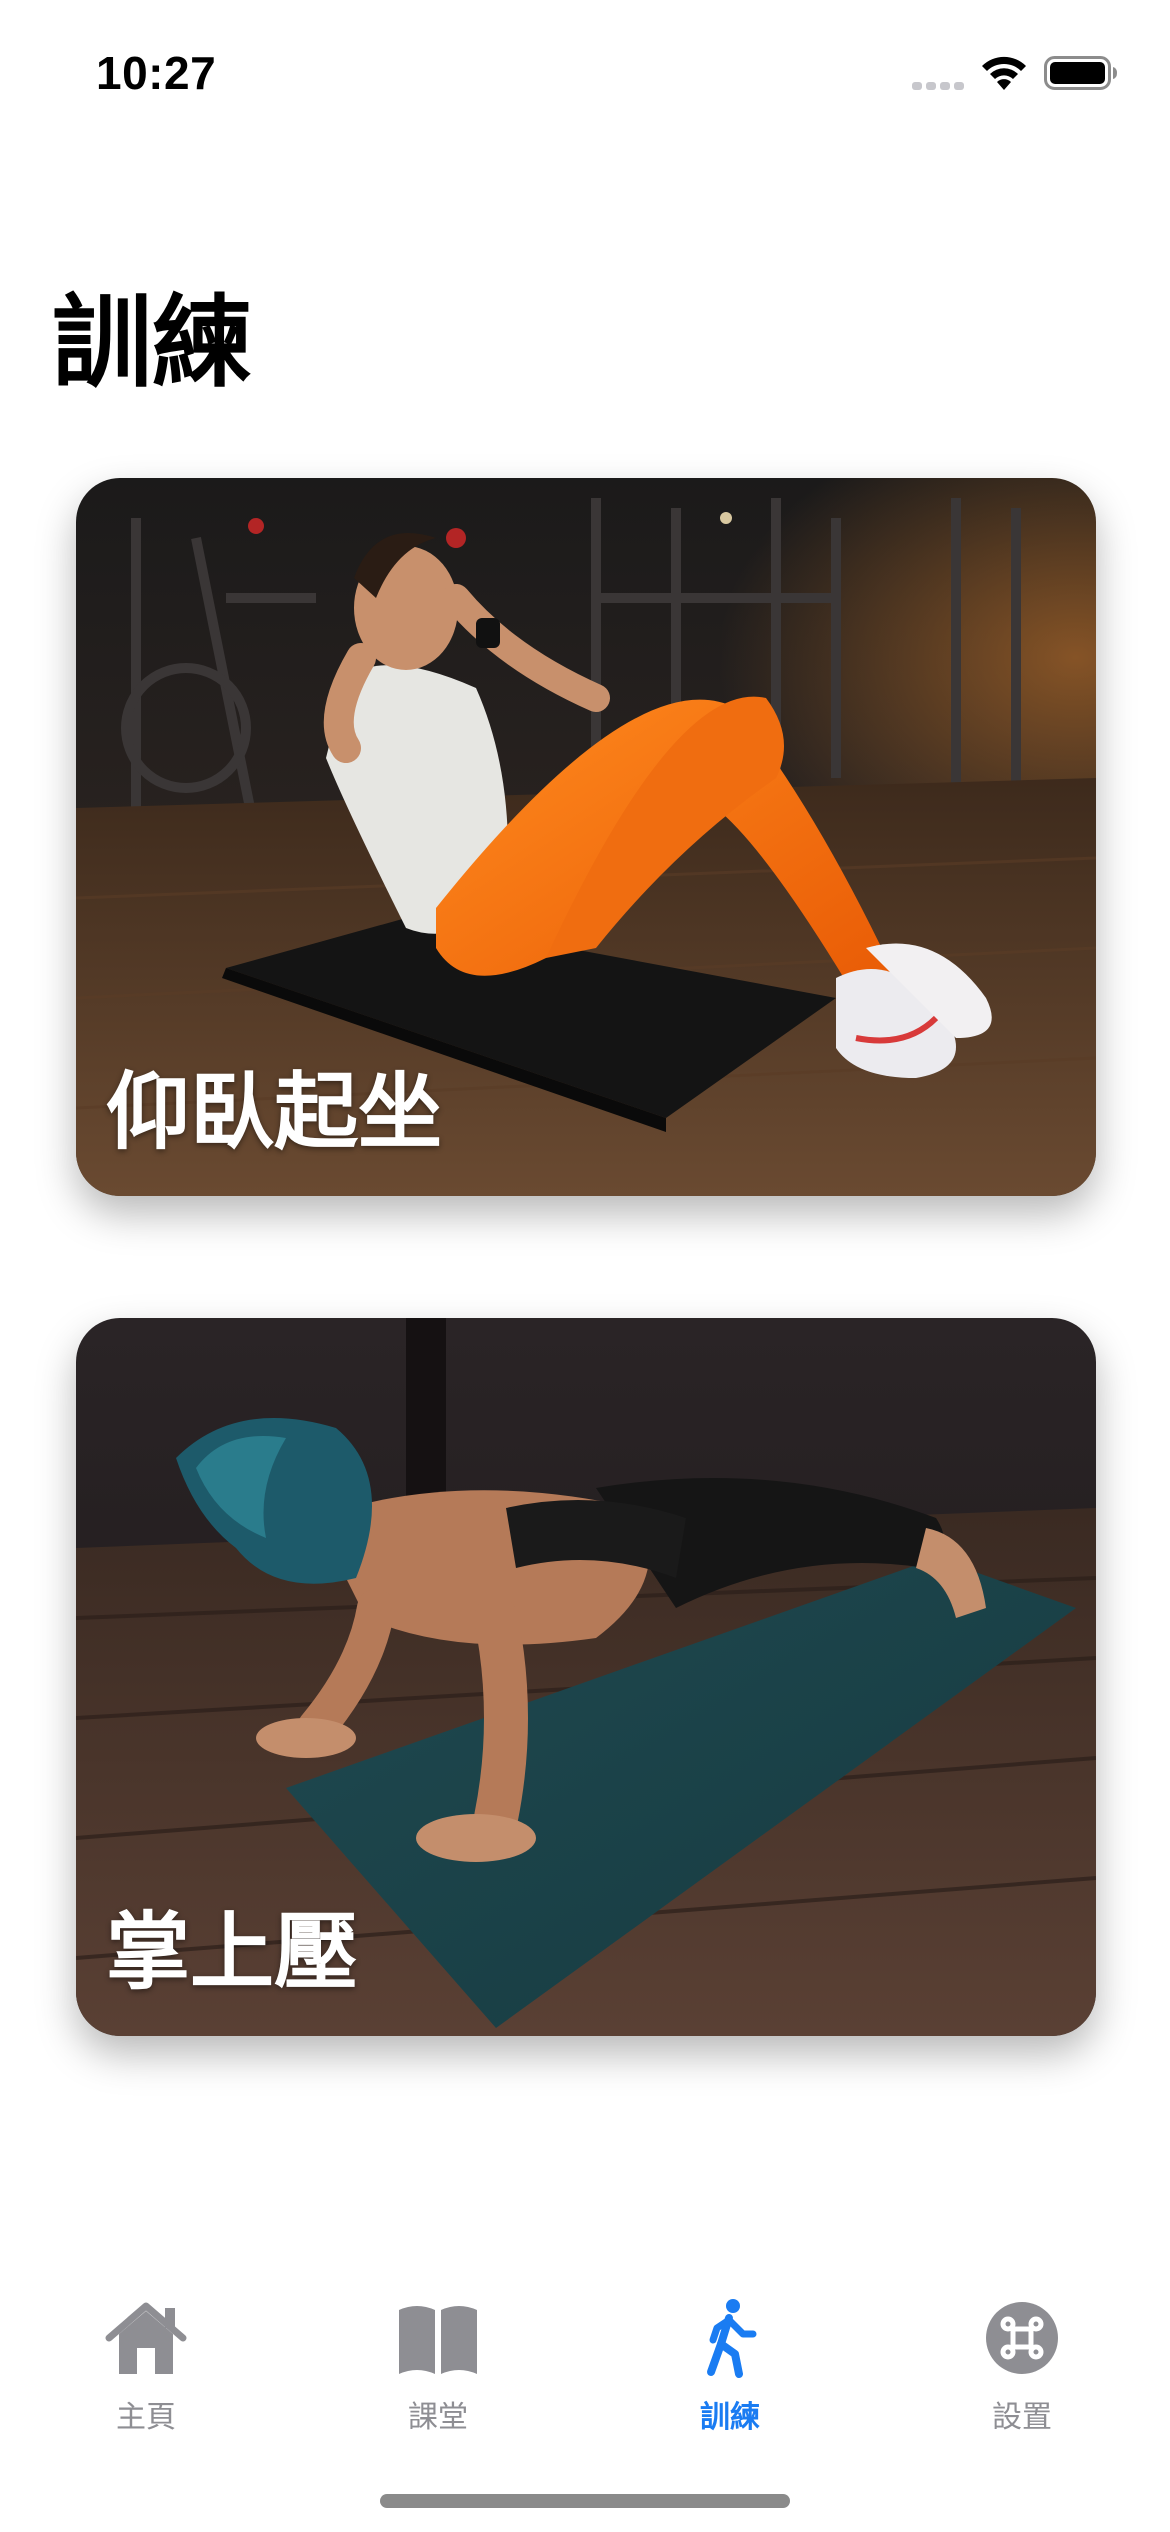 This screenshot has width=1170, height=2532. I want to click on page-title: 訓練, so click(152, 342).